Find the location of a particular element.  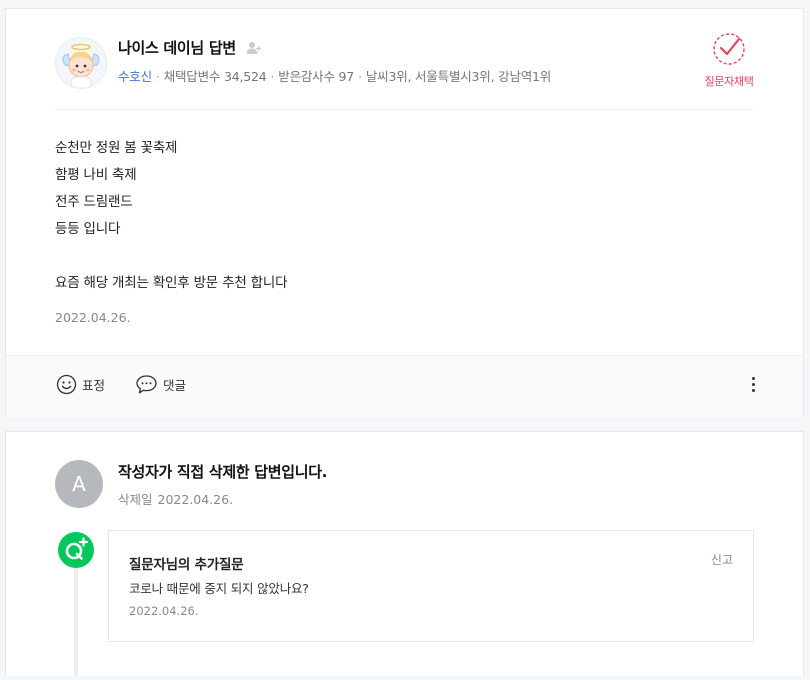

comment-button: 댓글 is located at coordinates (160, 384).